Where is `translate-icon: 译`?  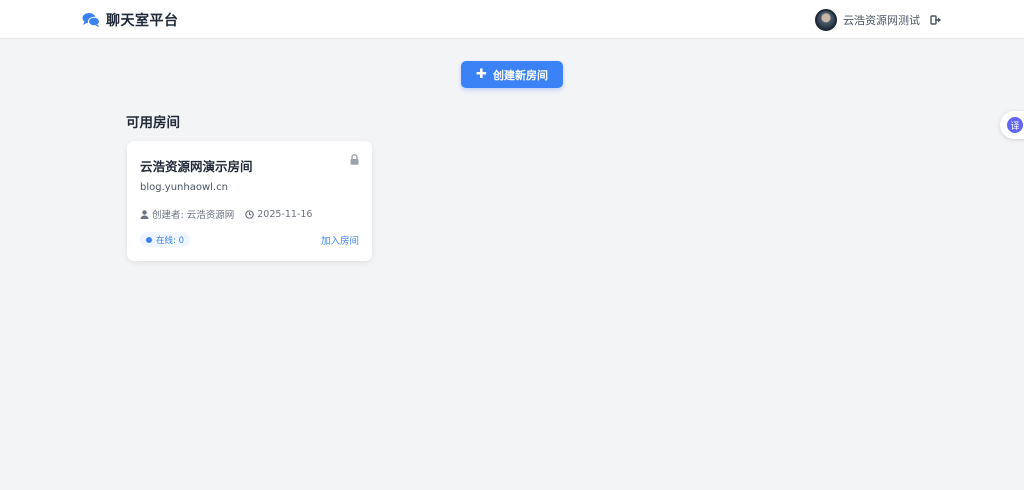 translate-icon: 译 is located at coordinates (1015, 125).